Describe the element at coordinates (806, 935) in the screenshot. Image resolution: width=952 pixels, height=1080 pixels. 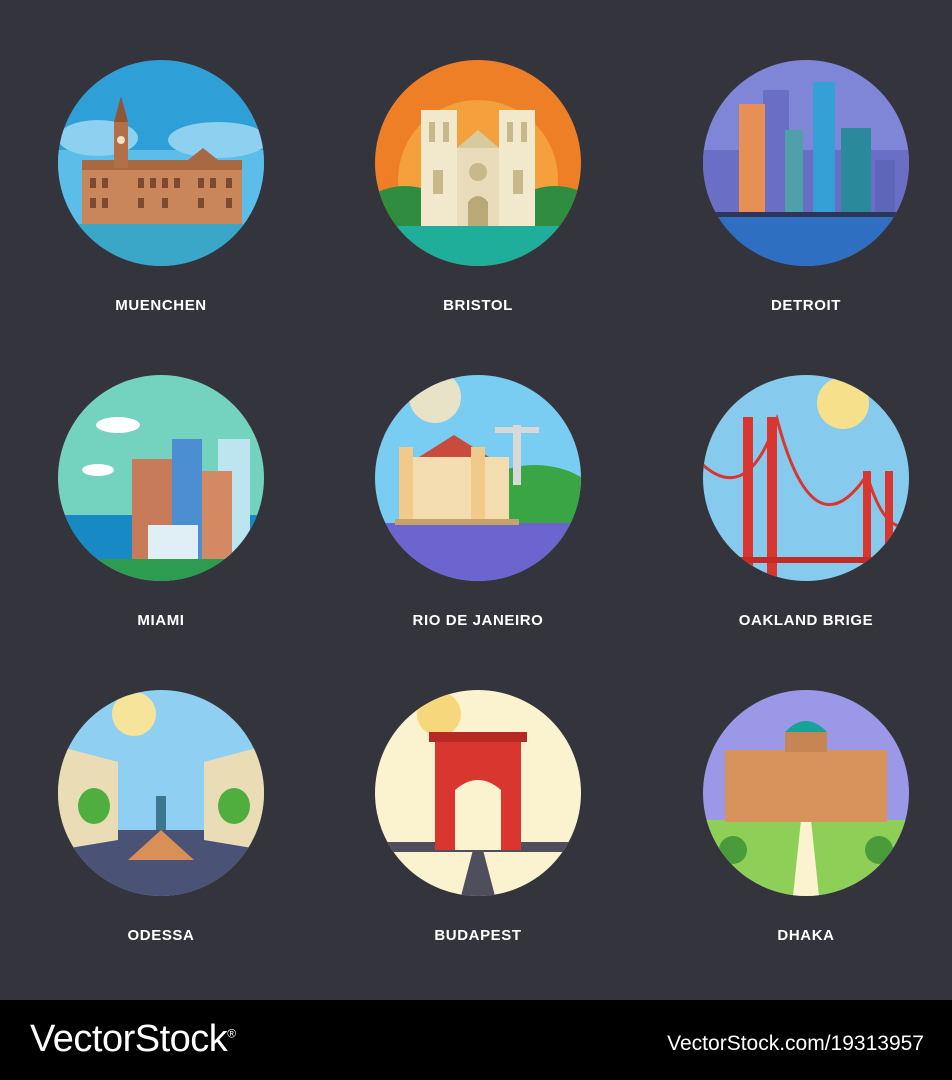
I see `city-label: DHAKA` at that location.